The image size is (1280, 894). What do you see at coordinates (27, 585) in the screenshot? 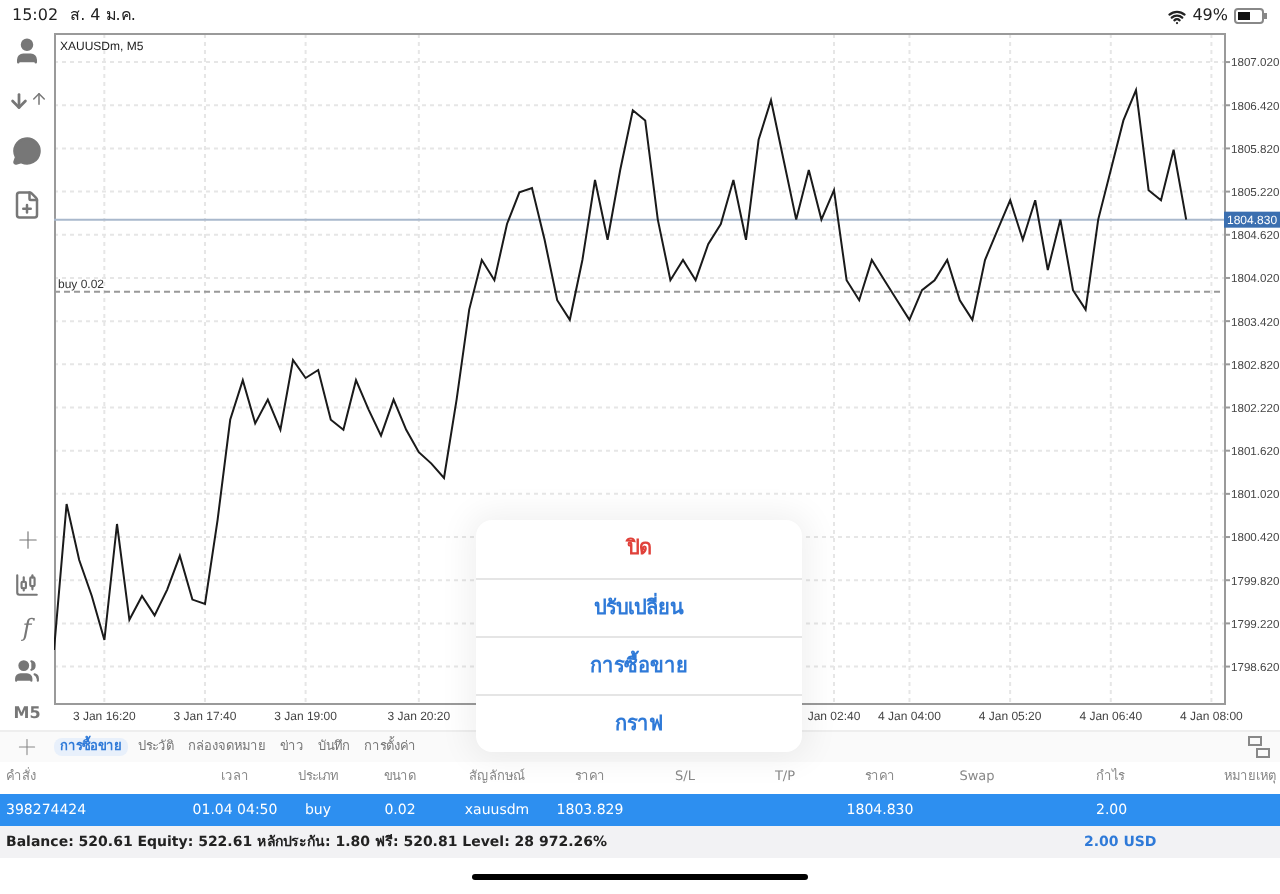
I see `candlestick-icon` at bounding box center [27, 585].